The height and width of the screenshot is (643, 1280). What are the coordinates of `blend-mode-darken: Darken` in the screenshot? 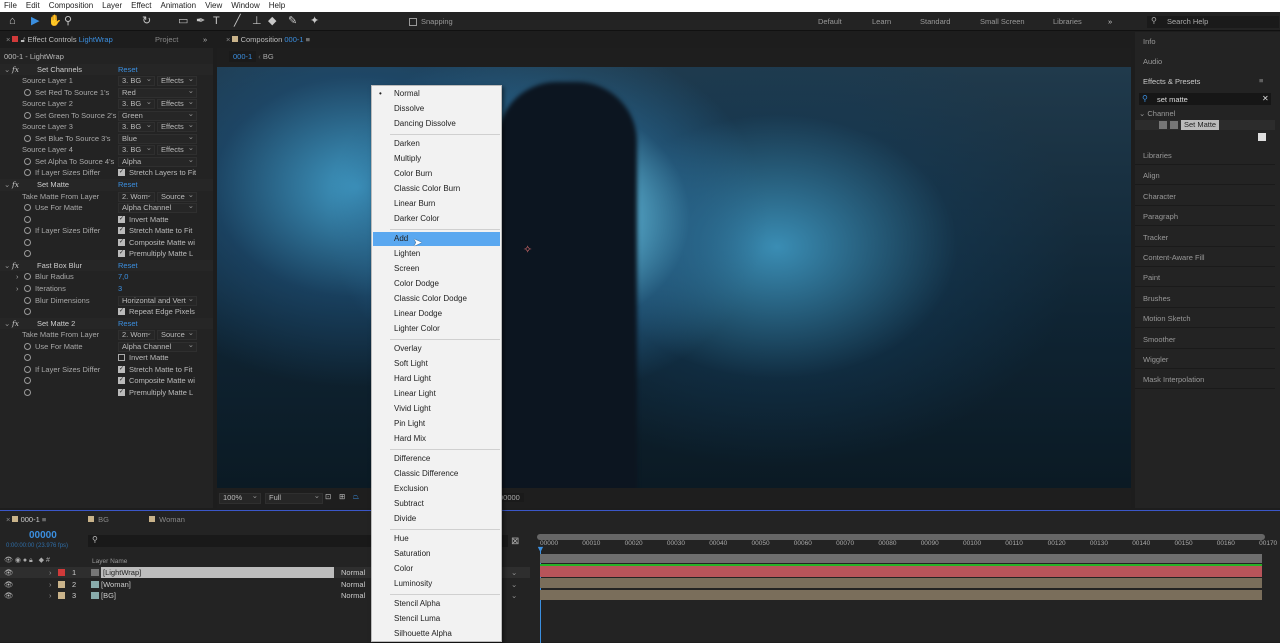 It's located at (436, 144).